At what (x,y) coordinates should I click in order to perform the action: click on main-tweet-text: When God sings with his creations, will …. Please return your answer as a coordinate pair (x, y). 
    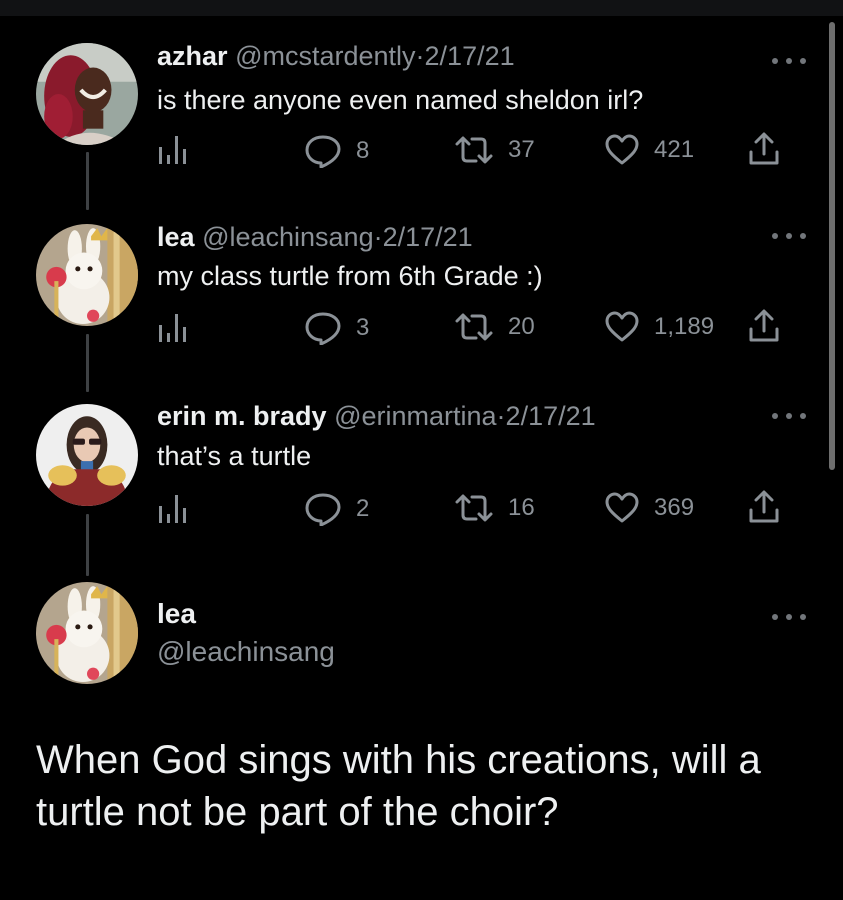
    Looking at the image, I should click on (398, 786).